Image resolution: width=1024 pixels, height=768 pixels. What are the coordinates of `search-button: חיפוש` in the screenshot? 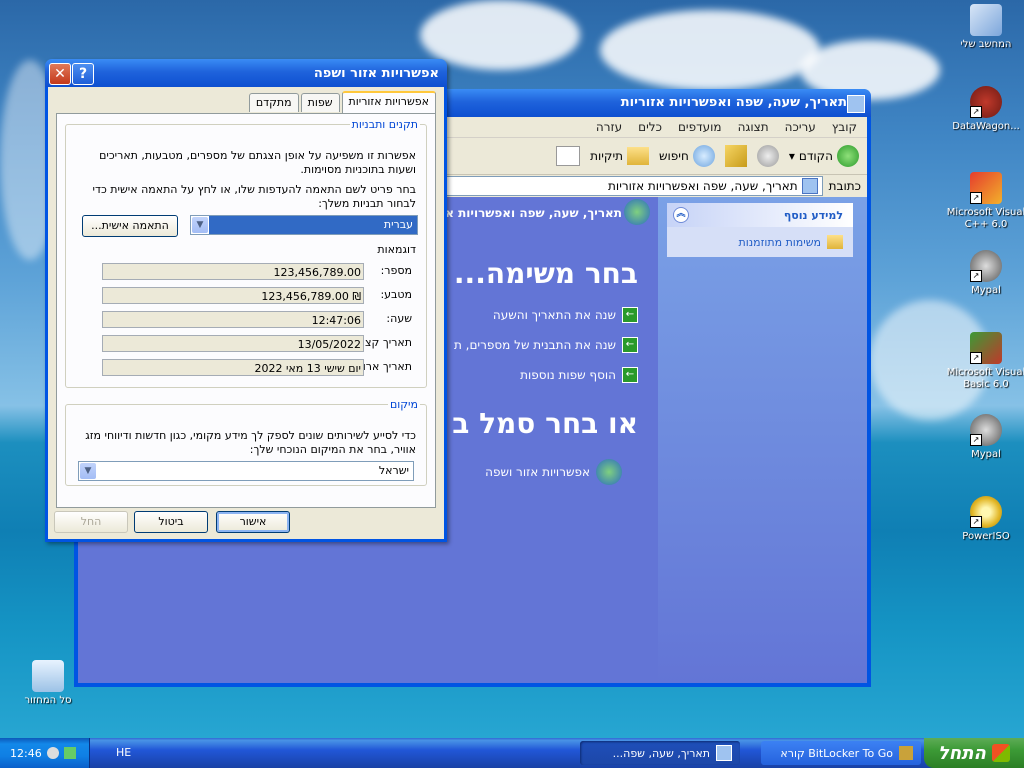 It's located at (687, 156).